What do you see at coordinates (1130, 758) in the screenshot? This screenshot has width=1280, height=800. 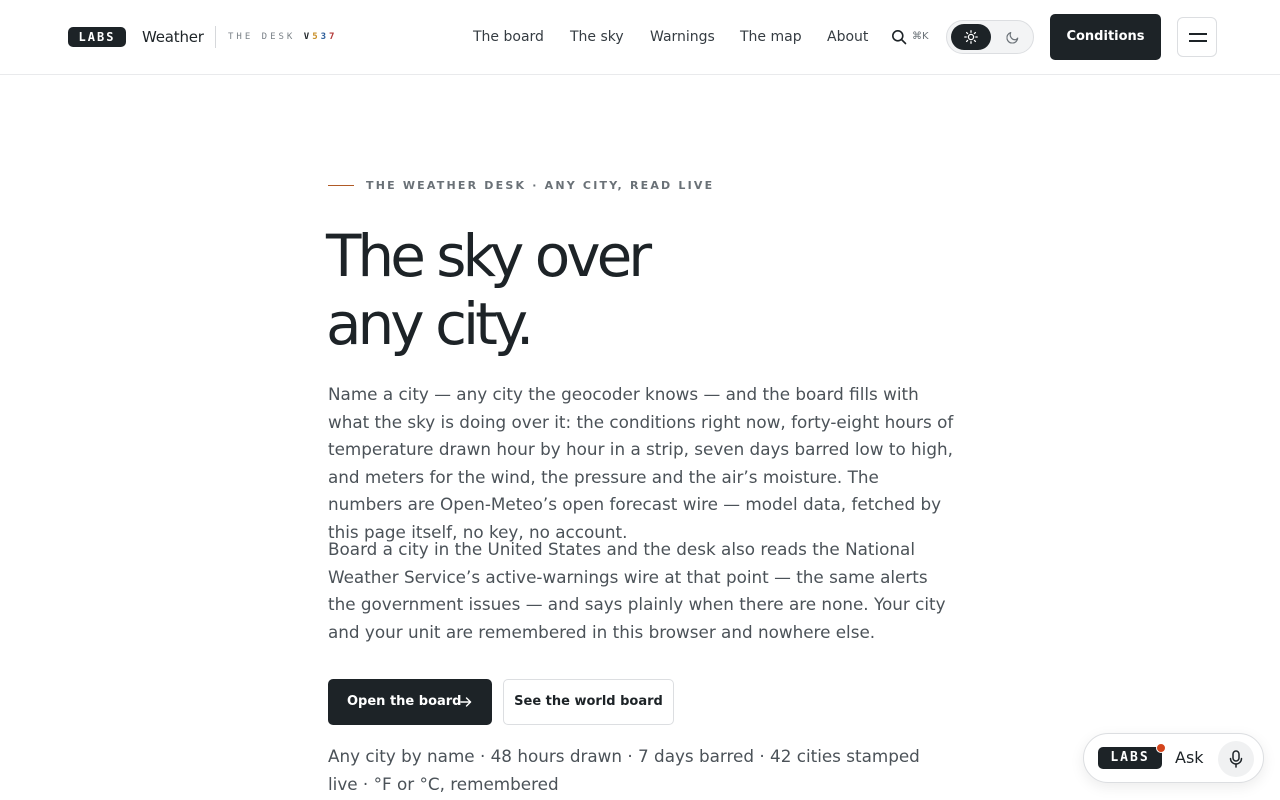 I see `ask-labs-logo: LABS` at bounding box center [1130, 758].